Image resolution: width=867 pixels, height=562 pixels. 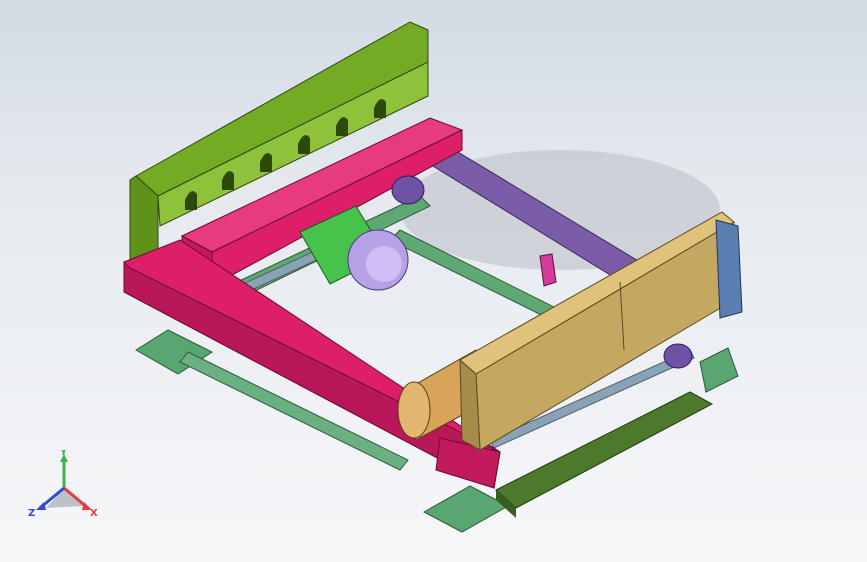 What do you see at coordinates (63, 484) in the screenshot?
I see `coordinate-triad: Y X Z` at bounding box center [63, 484].